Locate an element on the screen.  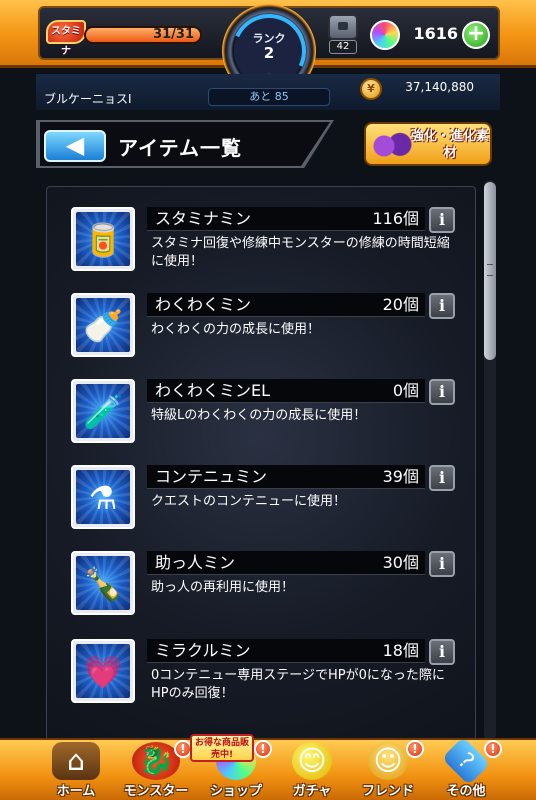
stamina-can-icon: 🥫 is located at coordinates (103, 240).